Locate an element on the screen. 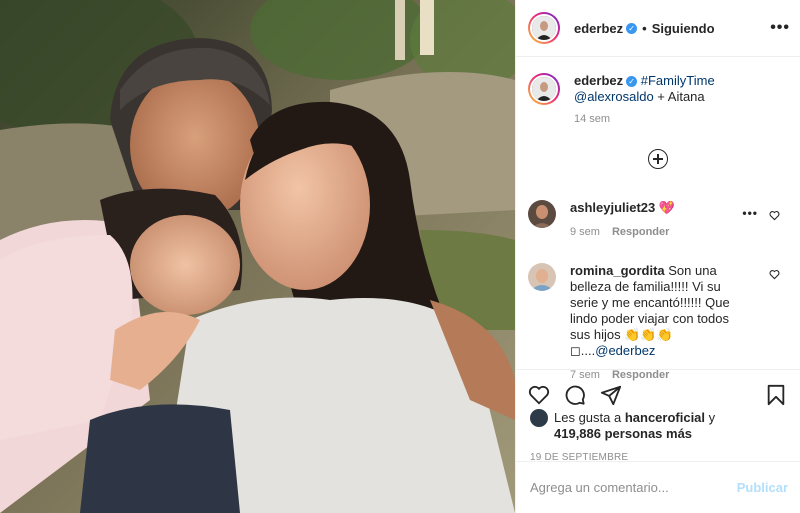 The width and height of the screenshot is (800, 513). comment-input is located at coordinates (633, 487).